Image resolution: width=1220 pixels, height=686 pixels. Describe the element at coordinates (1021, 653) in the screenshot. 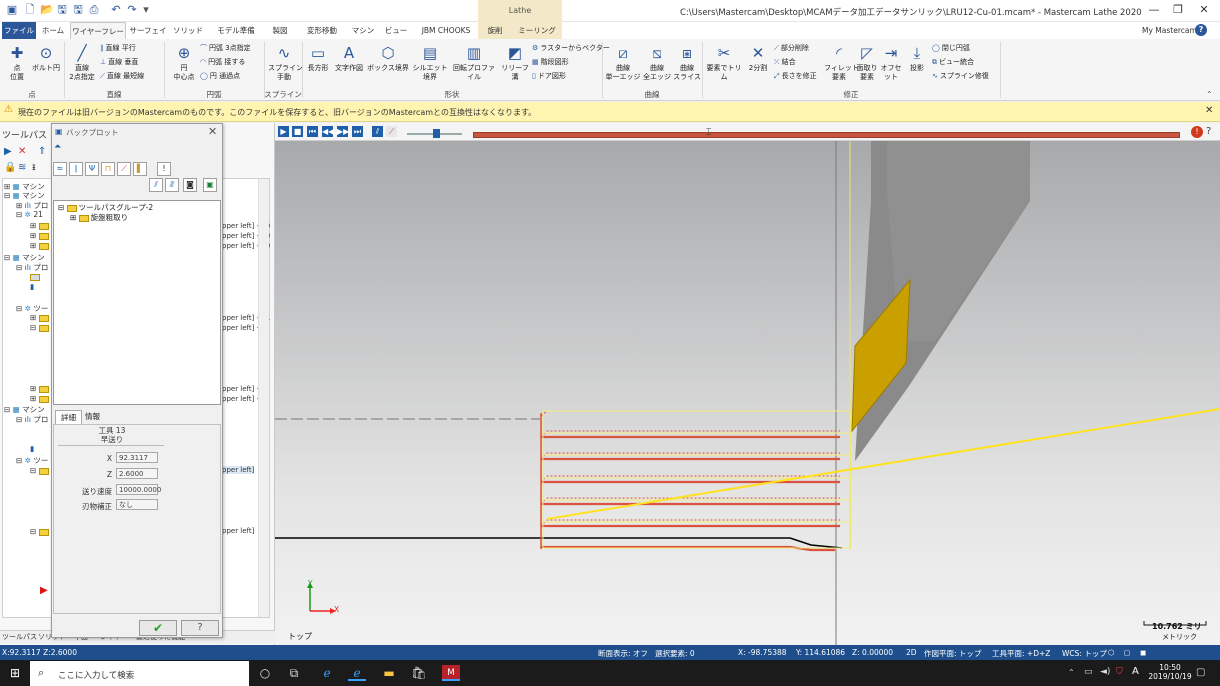

I see `status-tplane: 工具平面: +D+Z` at that location.